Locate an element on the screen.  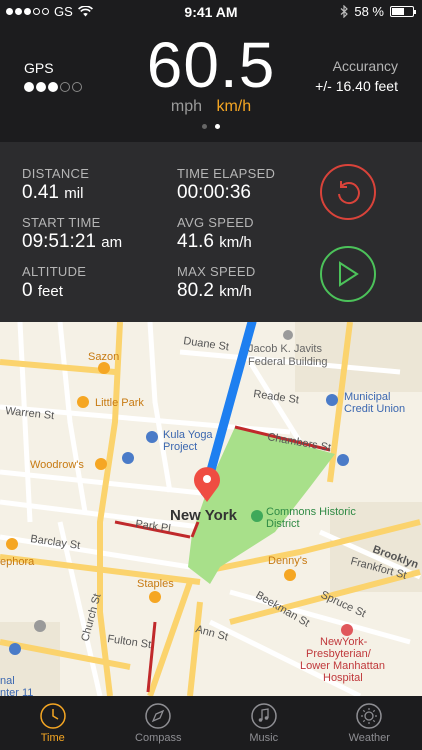
altitude-stat: ALTITUDE 0 feet is located at coordinates (54, 283).